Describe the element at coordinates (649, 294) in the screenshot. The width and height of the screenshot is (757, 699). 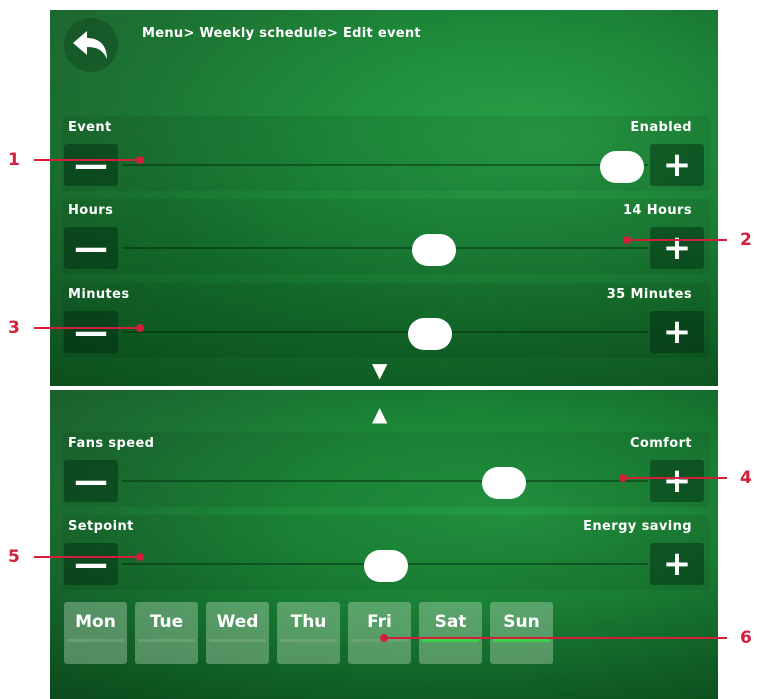
I see `setting-value: 35 Minutes` at that location.